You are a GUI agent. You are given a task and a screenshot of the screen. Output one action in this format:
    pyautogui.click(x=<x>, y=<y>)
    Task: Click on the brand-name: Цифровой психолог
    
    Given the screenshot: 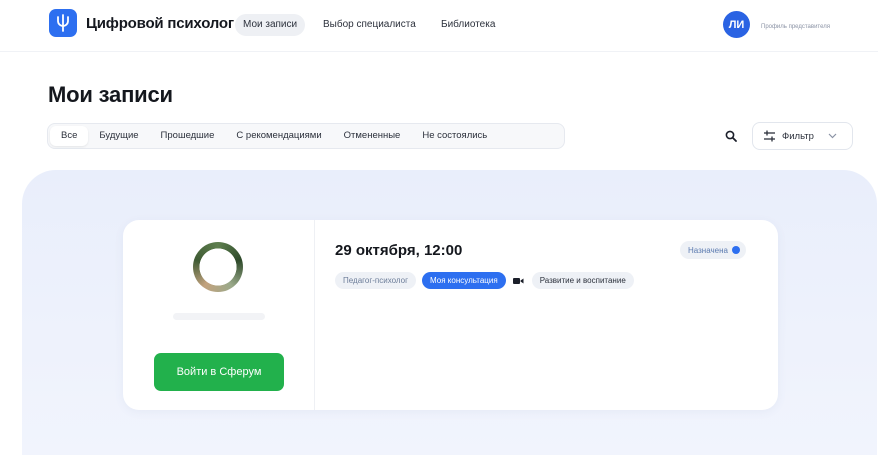 What is the action you would take?
    pyautogui.click(x=160, y=23)
    